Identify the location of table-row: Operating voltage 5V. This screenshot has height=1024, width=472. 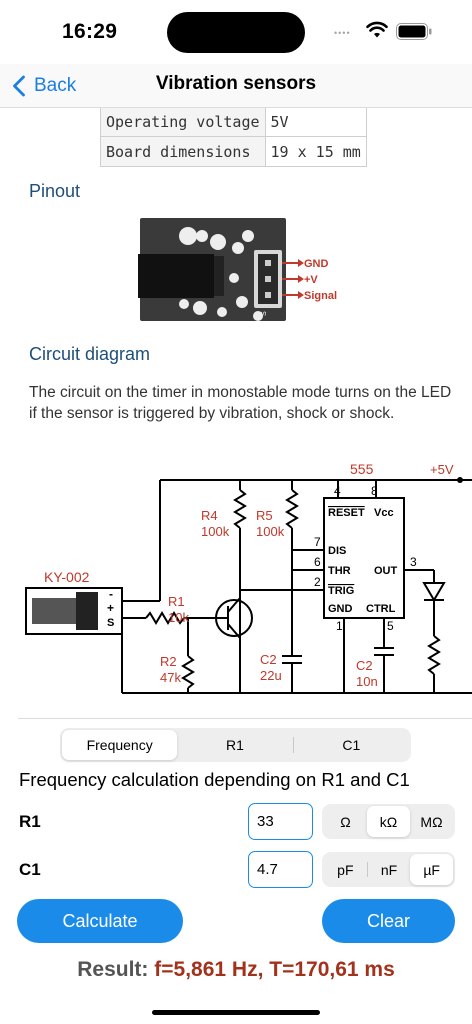
(233, 122).